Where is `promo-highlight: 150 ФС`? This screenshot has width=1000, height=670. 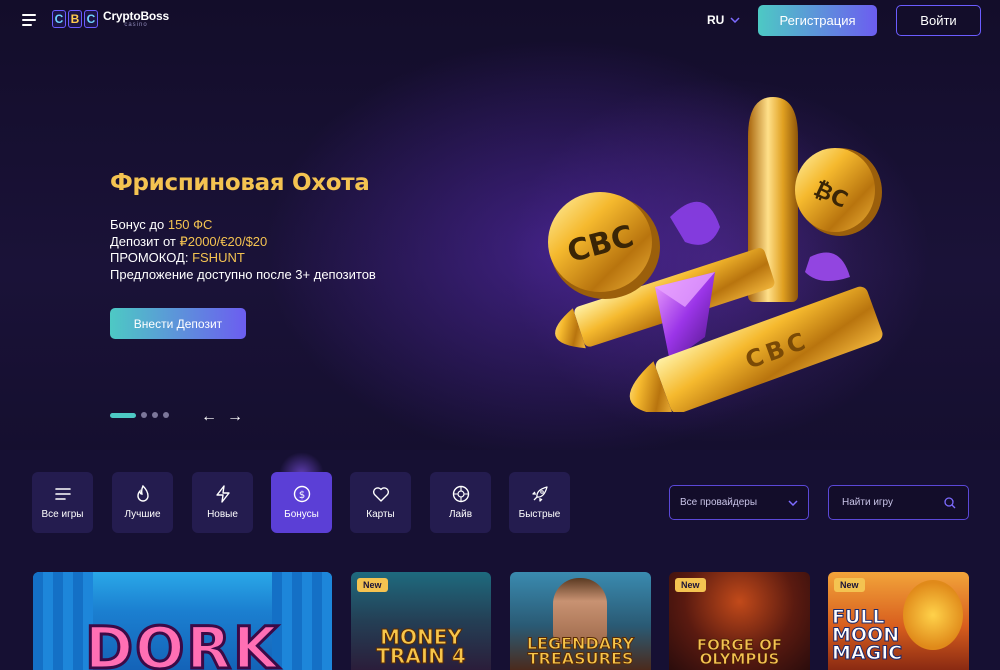
promo-highlight: 150 ФС is located at coordinates (190, 224).